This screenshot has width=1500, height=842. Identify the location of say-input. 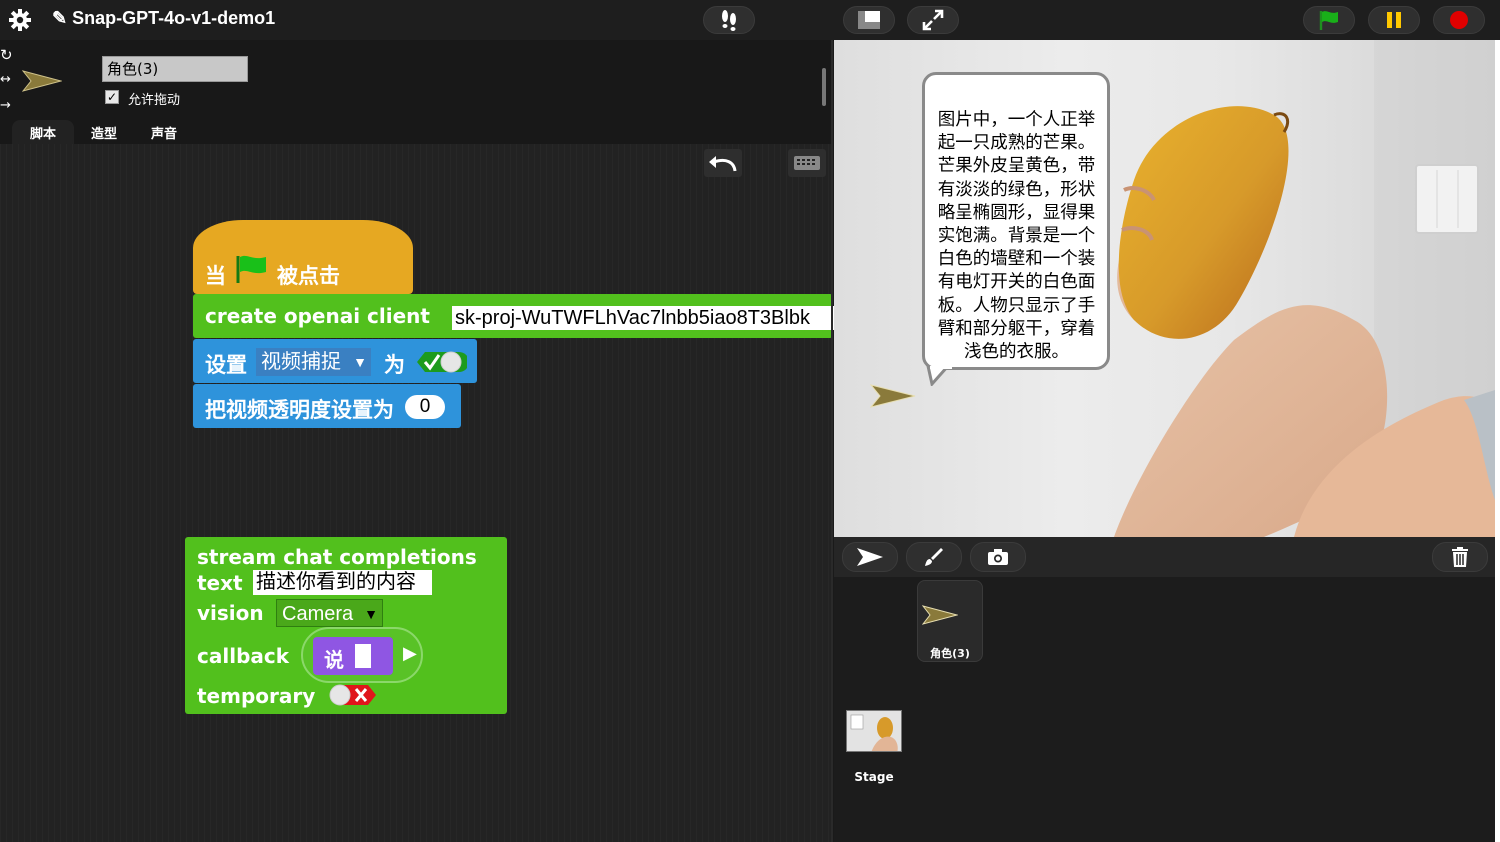
(363, 656).